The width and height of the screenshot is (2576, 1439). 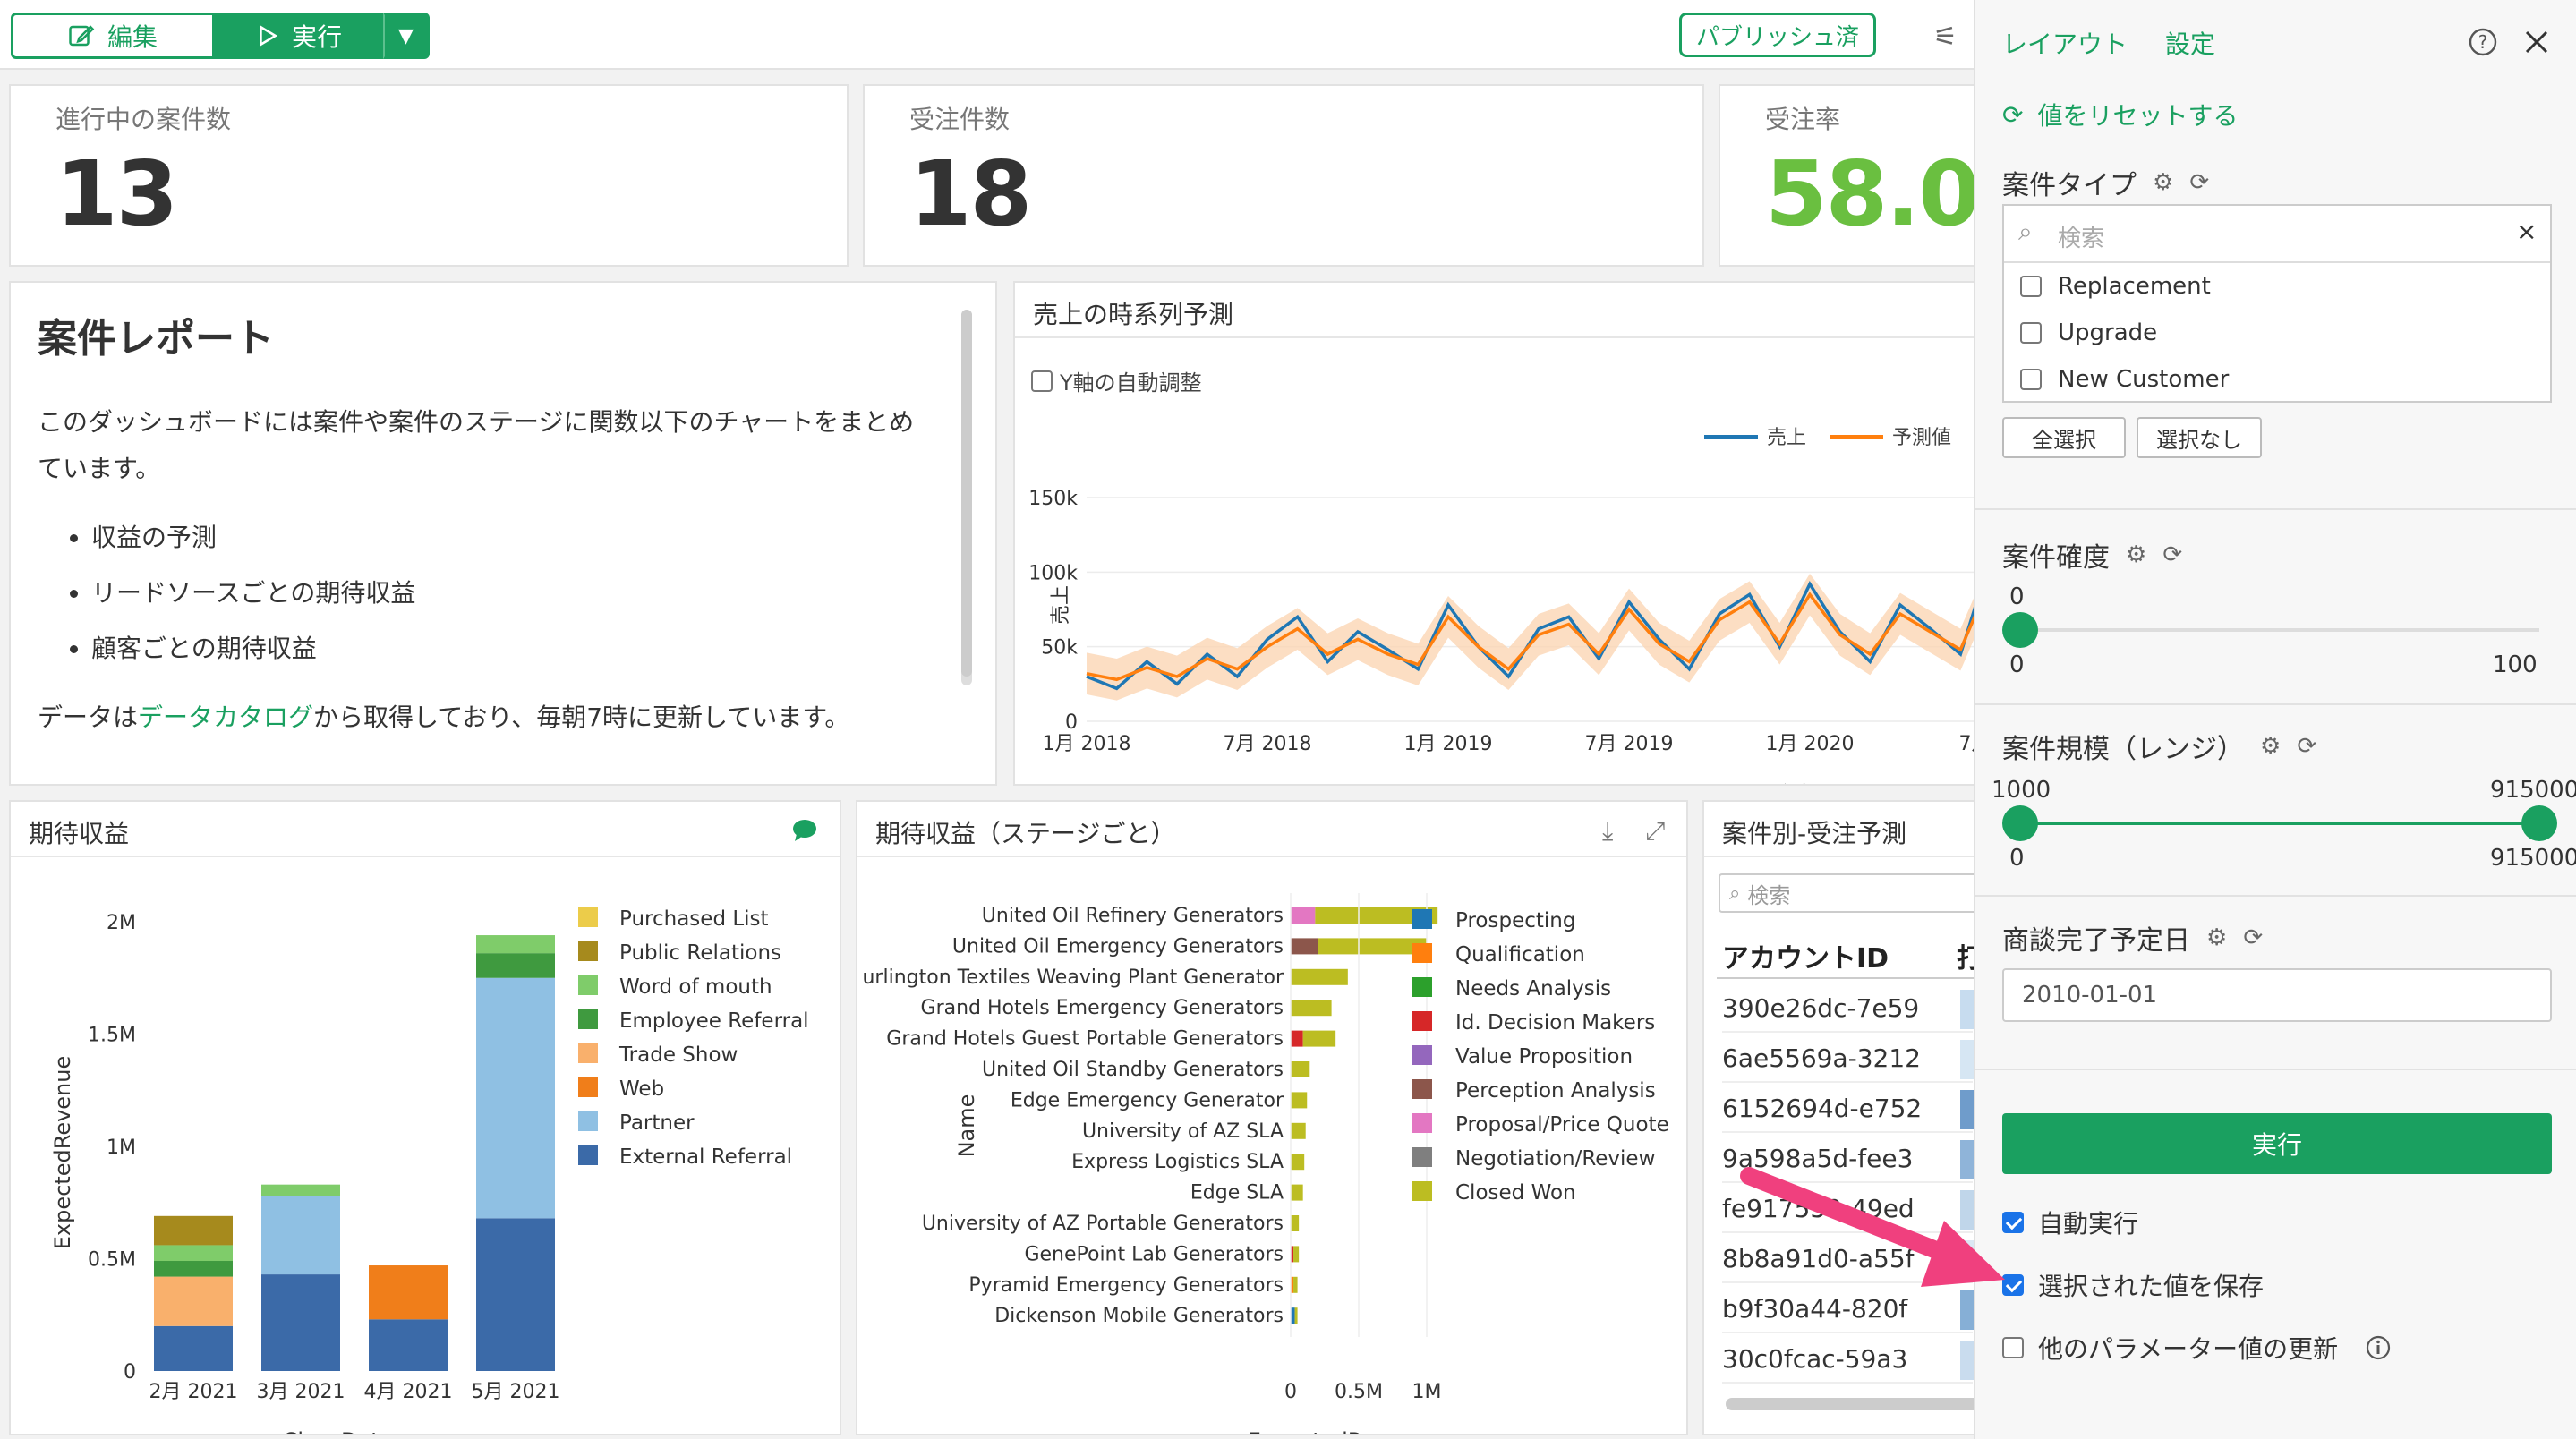 What do you see at coordinates (2277, 234) in the screenshot?
I see `deal-type-search-input: ⌕ 検索 ×` at bounding box center [2277, 234].